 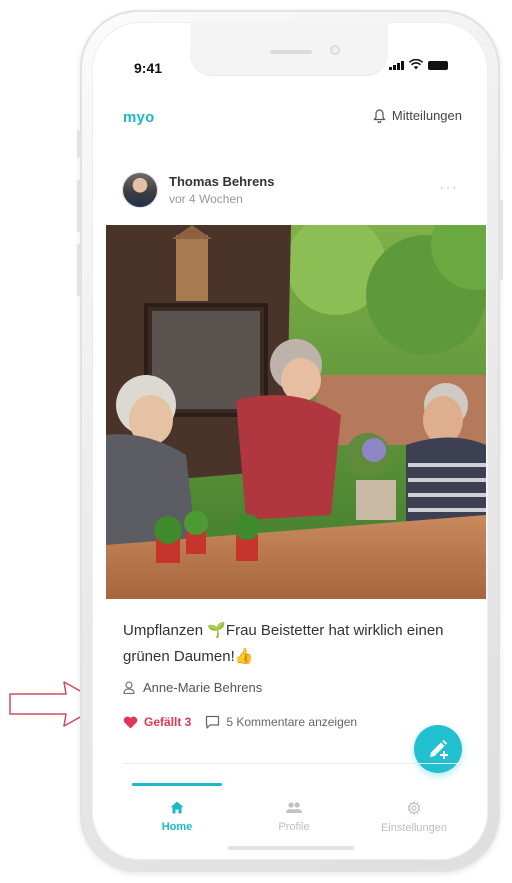 I want to click on tab-settings: Einstellungen, so click(x=414, y=817).